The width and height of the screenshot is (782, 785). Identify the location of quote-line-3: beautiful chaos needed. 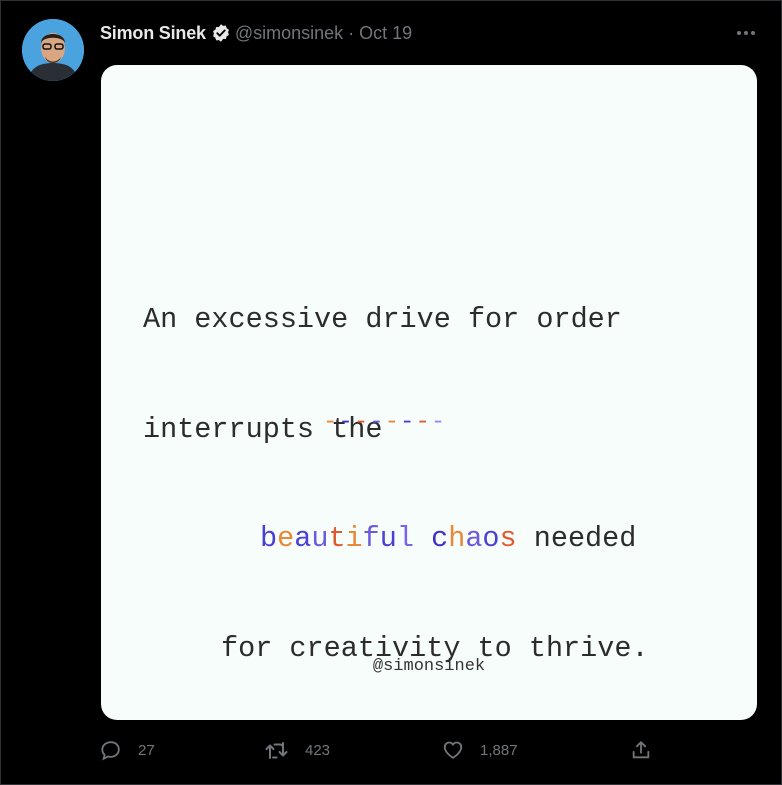
(429, 539).